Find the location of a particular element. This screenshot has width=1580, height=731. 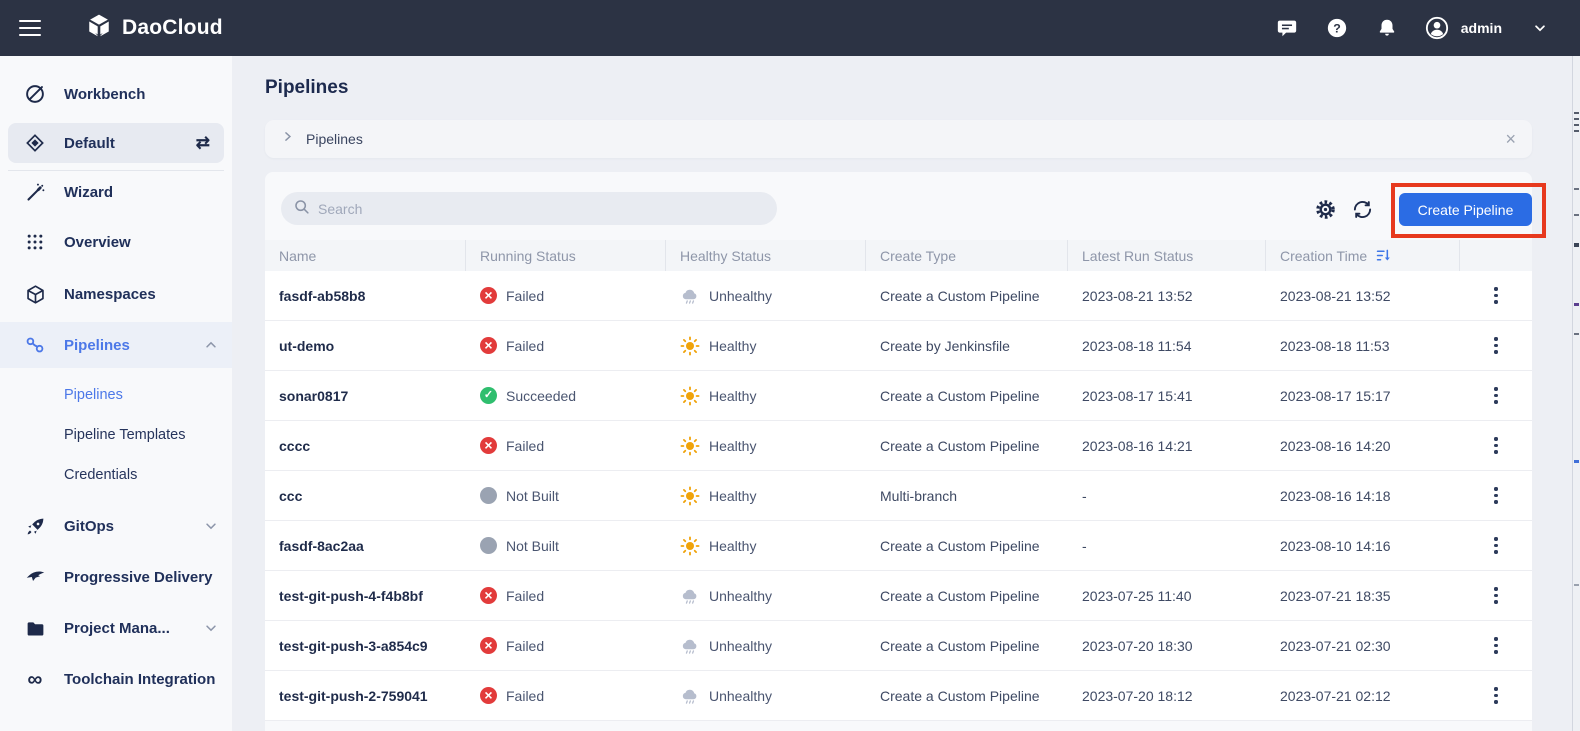

column-header-running-status: Running Status is located at coordinates (566, 255).